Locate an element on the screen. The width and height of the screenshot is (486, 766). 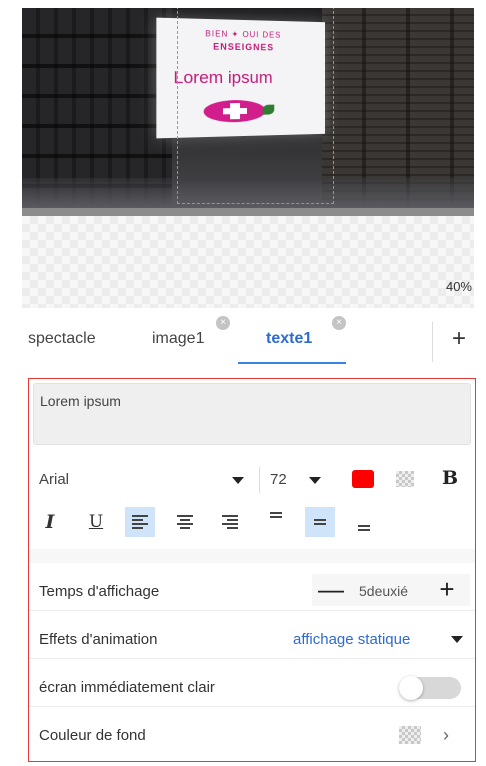
add-tab-button: + is located at coordinates (459, 339).